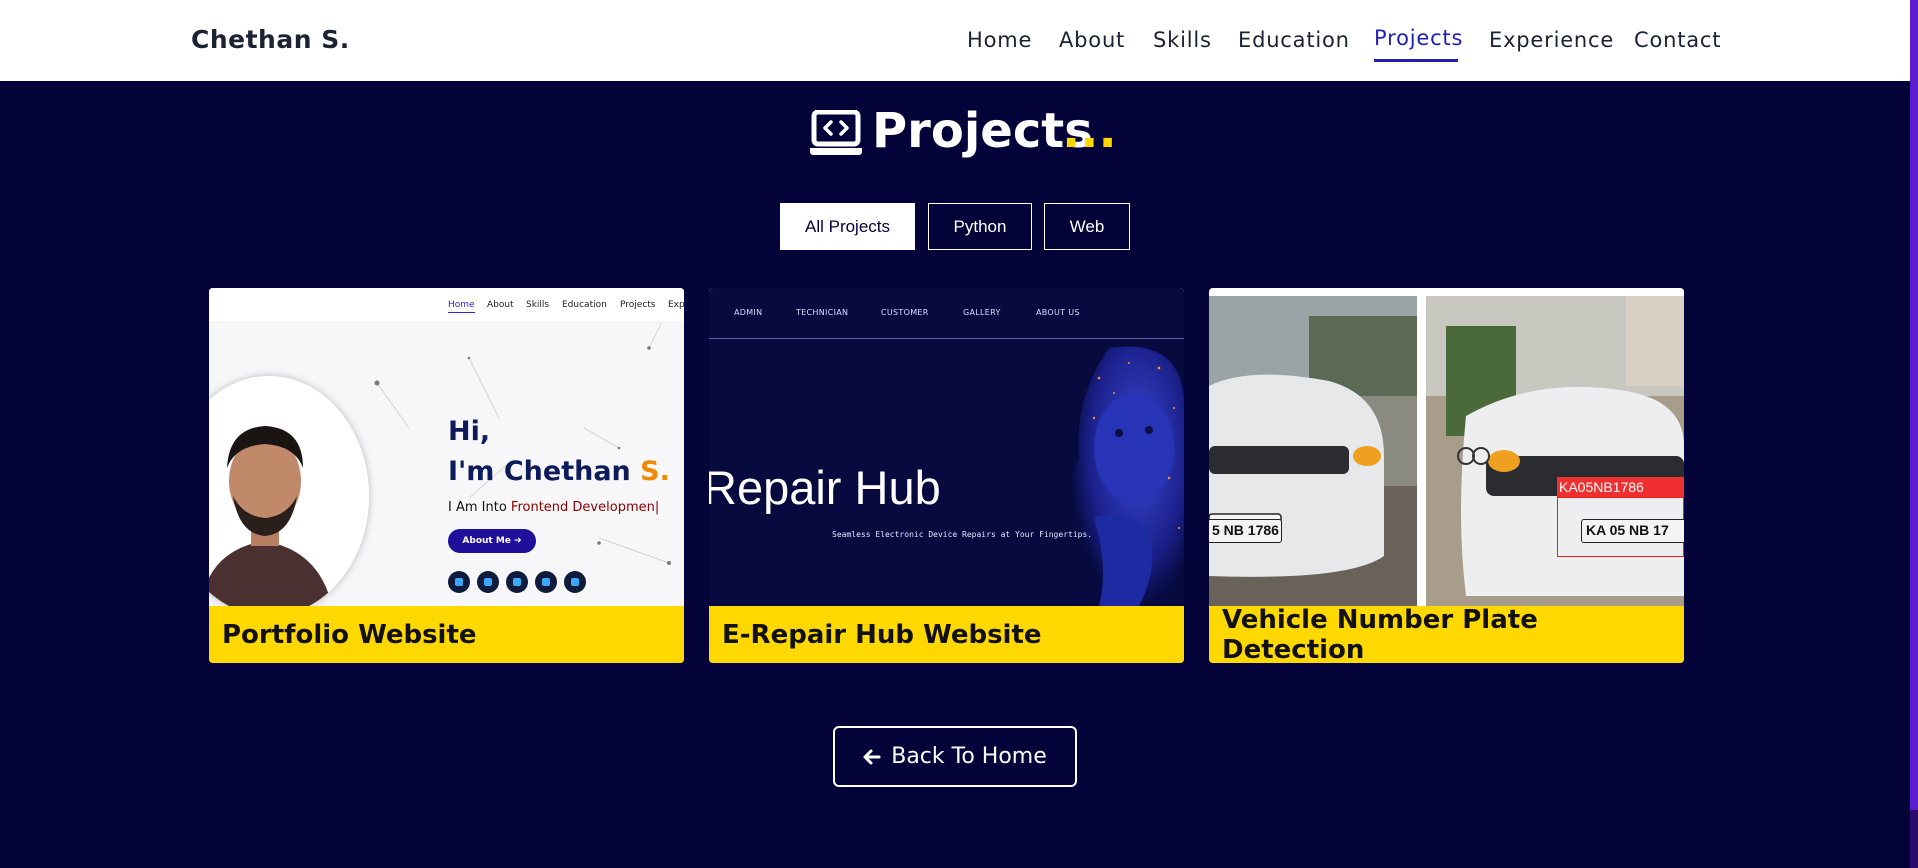 The image size is (1918, 868). Describe the element at coordinates (446, 305) in the screenshot. I see `preview-navbar: Home About Skills Education Projects Exp` at that location.